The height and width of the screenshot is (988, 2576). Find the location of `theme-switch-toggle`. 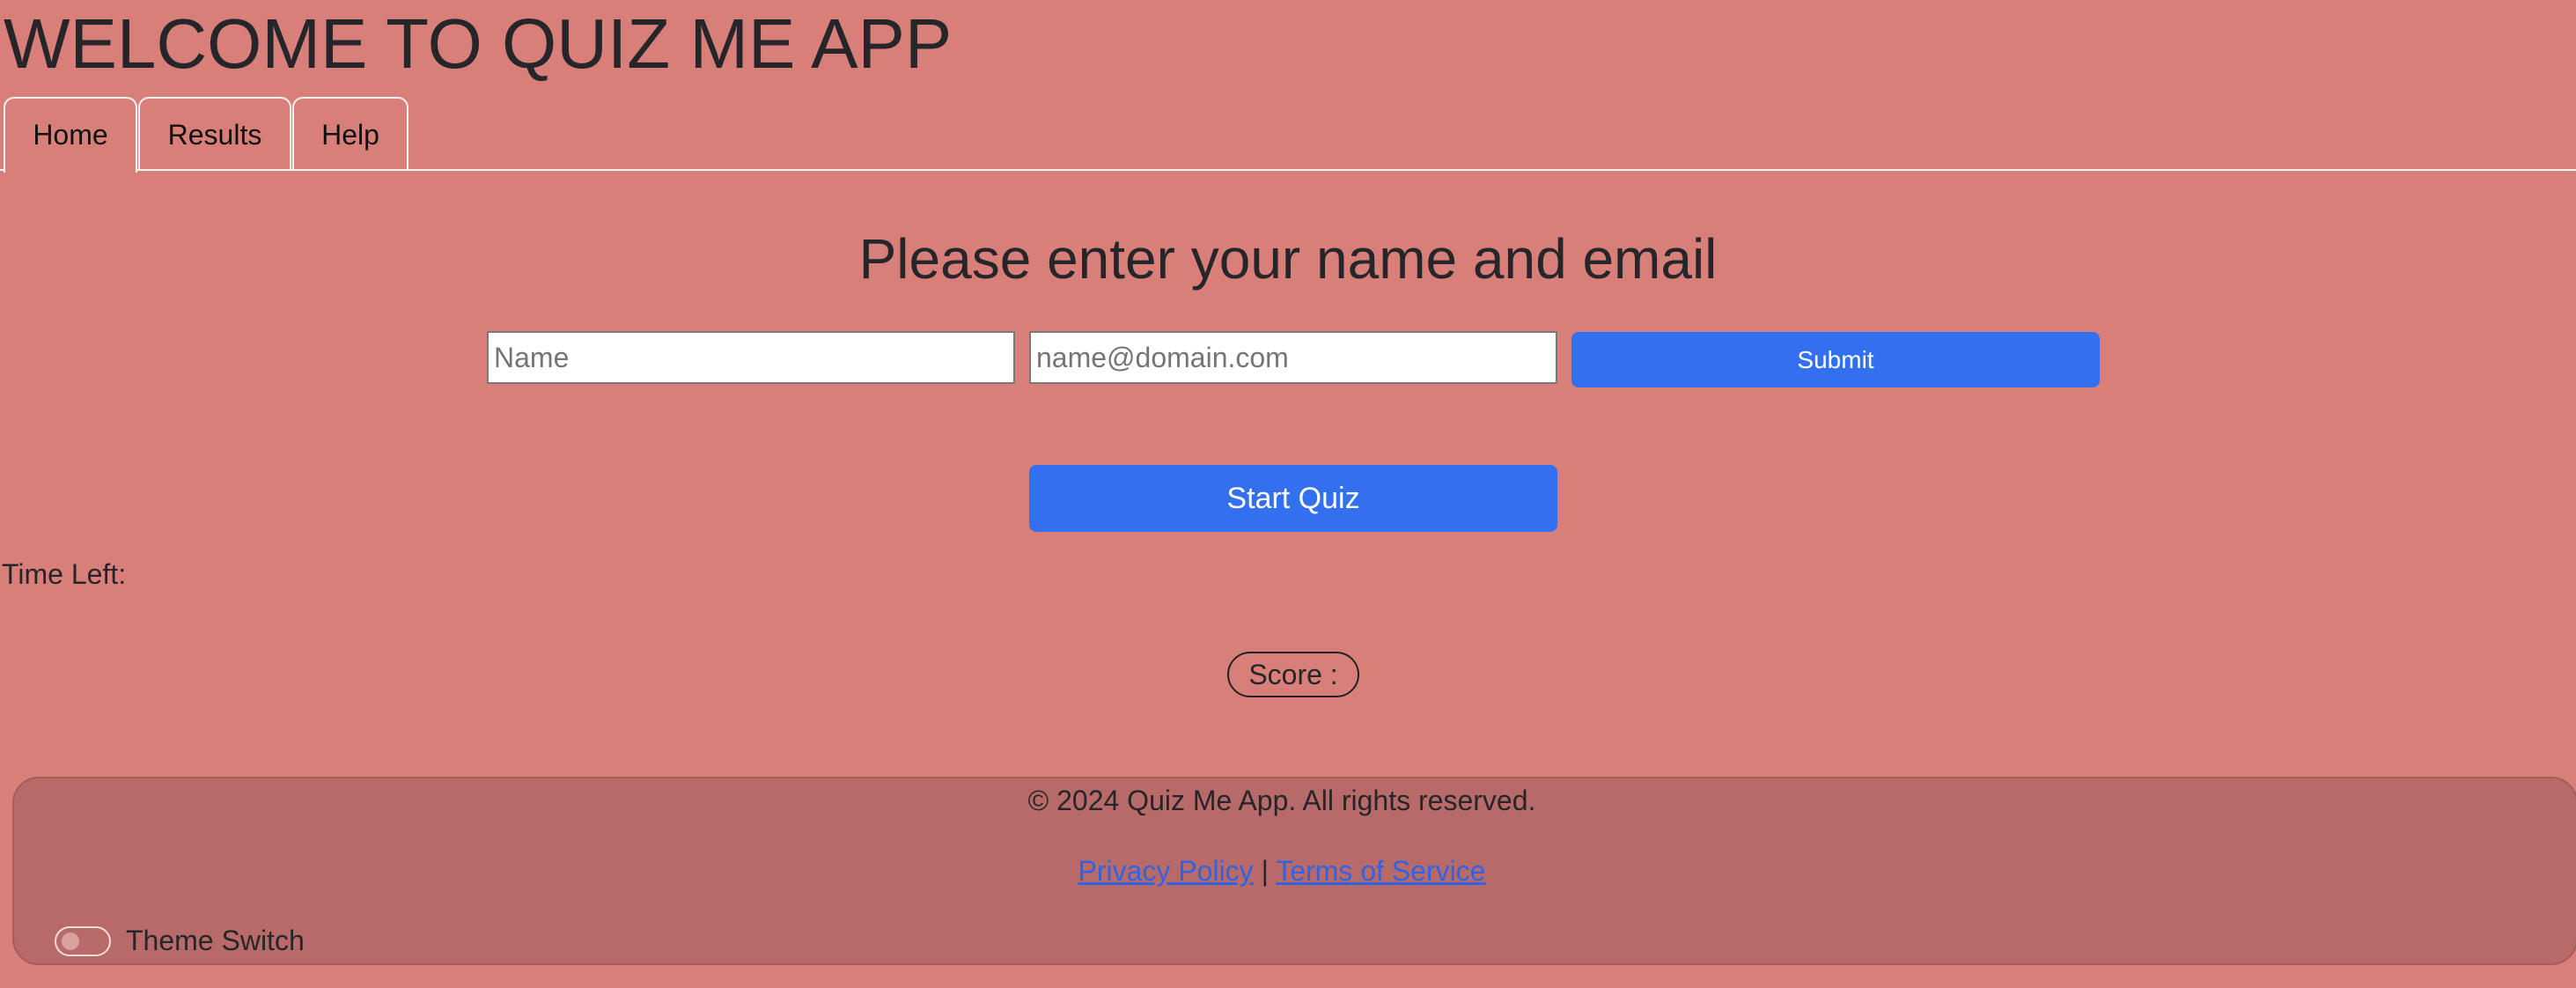

theme-switch-toggle is located at coordinates (83, 941).